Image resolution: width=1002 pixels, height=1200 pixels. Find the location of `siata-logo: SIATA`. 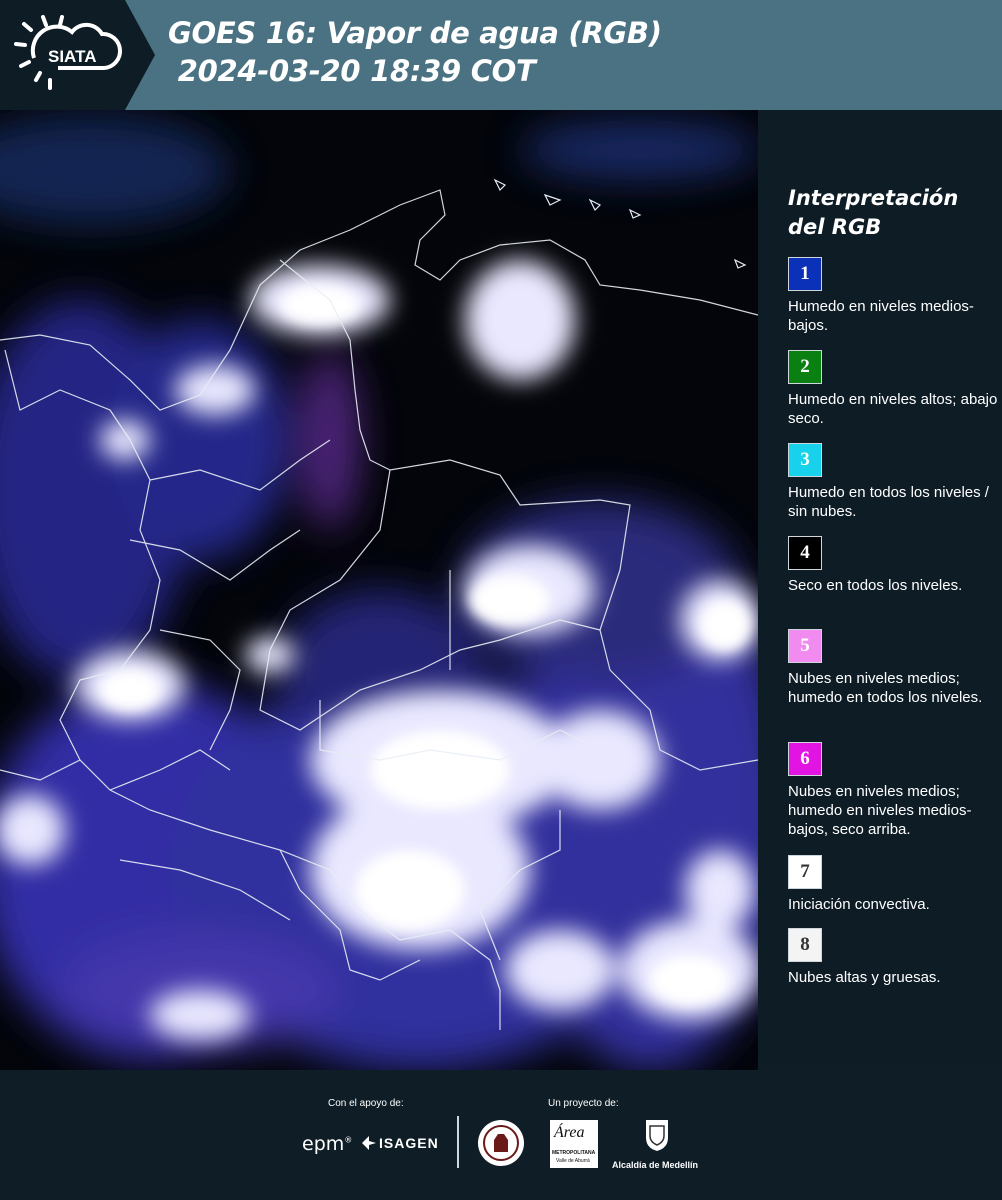

siata-logo: SIATA is located at coordinates (77, 55).